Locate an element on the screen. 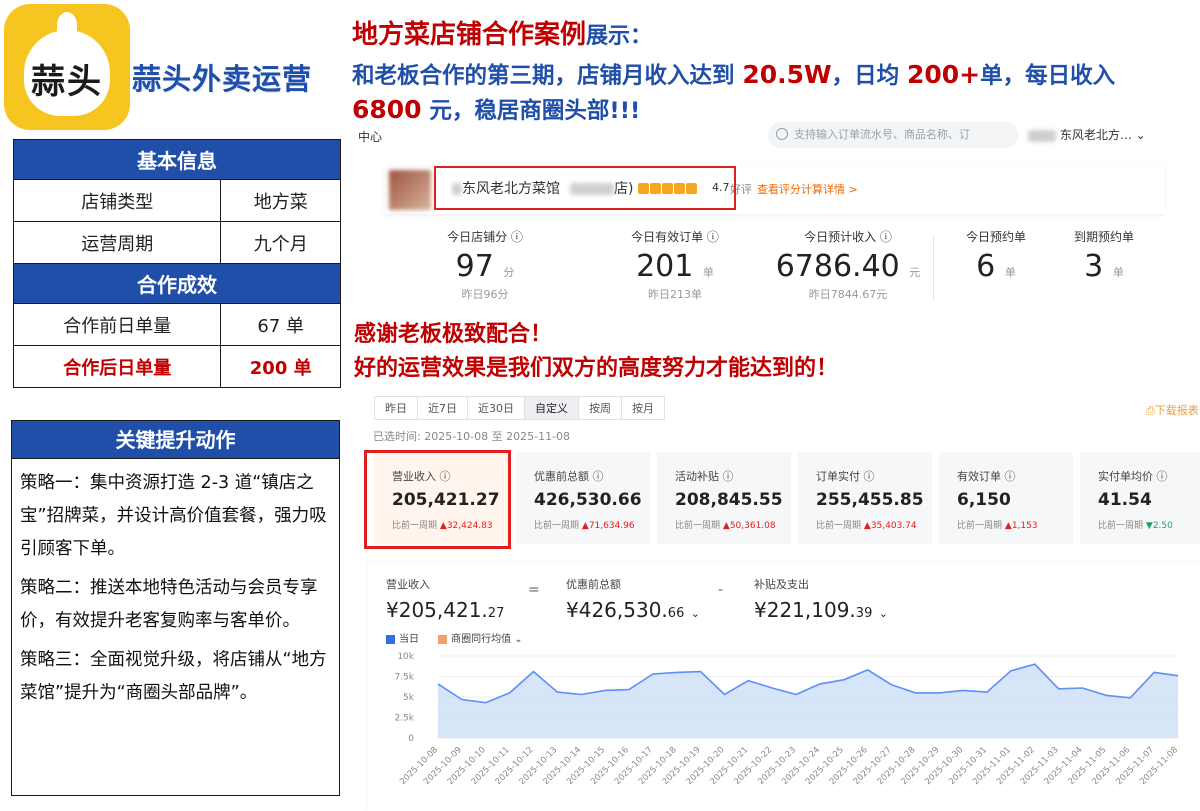 The image size is (1200, 811). search-input: 支持输入订单流水号、商品名称、订 is located at coordinates (893, 135).